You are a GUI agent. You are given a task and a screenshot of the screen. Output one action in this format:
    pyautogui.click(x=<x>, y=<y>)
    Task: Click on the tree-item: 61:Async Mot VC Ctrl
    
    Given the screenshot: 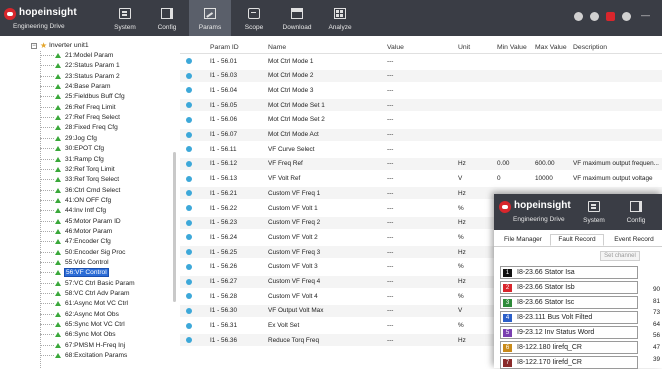 What is the action you would take?
    pyautogui.click(x=108, y=303)
    